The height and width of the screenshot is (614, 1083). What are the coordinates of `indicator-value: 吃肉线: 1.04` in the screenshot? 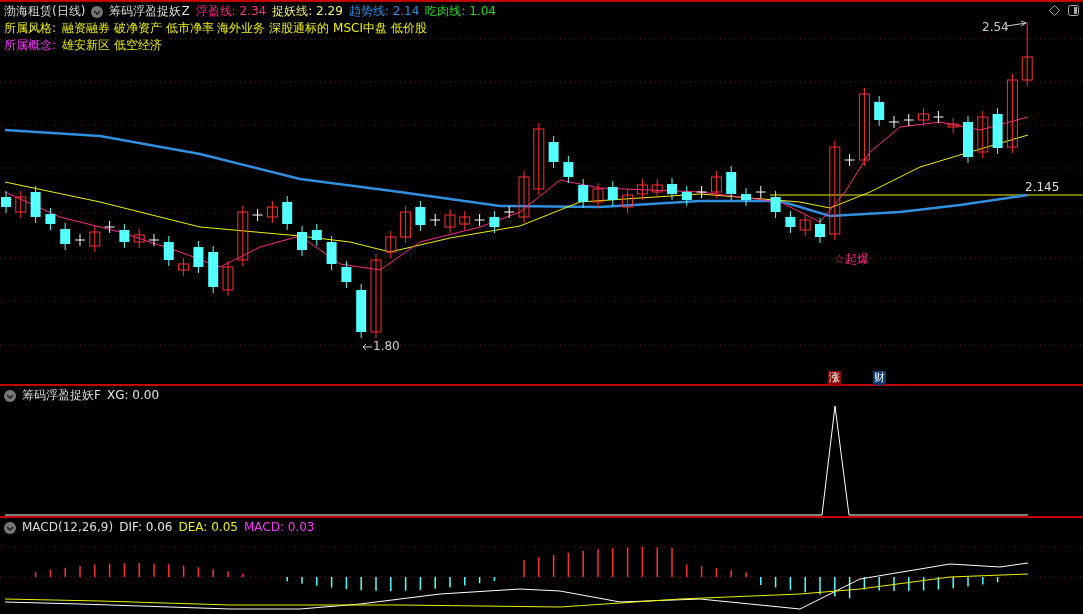 It's located at (460, 11).